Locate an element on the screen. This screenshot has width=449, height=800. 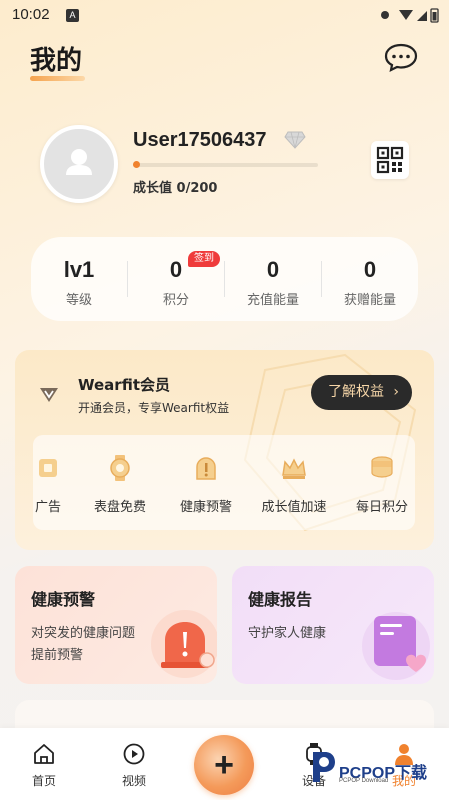
tab-home-label: 首页 is located at coordinates (43, 781).